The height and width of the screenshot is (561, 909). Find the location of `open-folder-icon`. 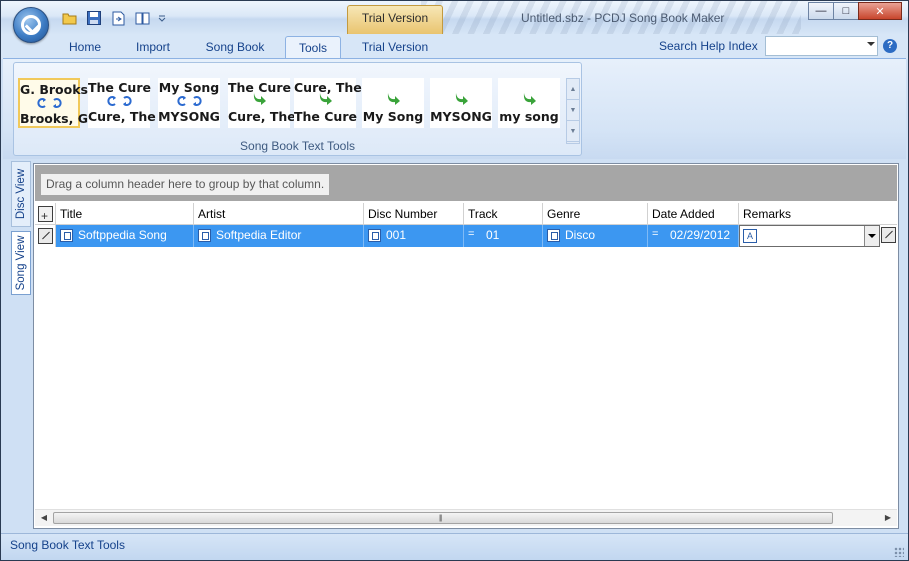

open-folder-icon is located at coordinates (70, 18).